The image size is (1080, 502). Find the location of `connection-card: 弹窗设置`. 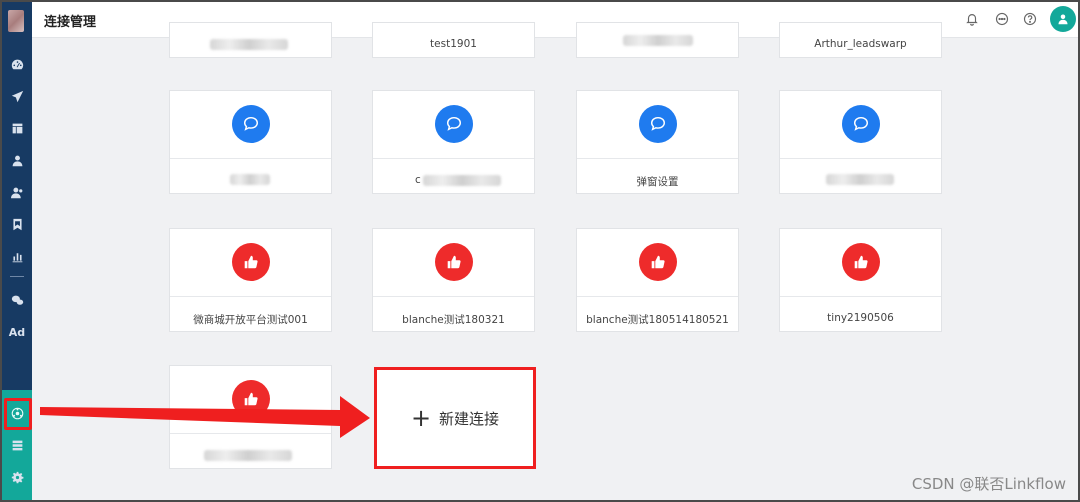

connection-card: 弹窗设置 is located at coordinates (657, 142).